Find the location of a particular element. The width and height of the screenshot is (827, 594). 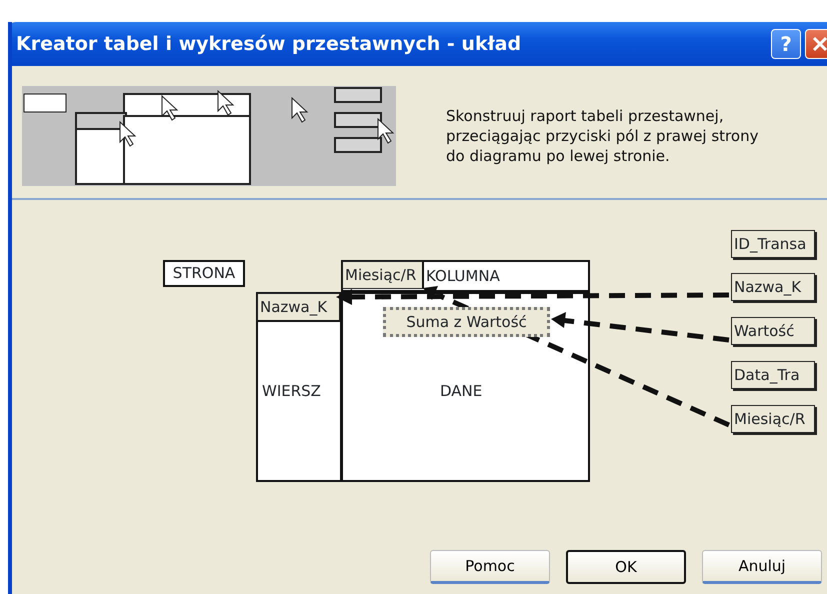

field-button: Data_Tra is located at coordinates (773, 375).